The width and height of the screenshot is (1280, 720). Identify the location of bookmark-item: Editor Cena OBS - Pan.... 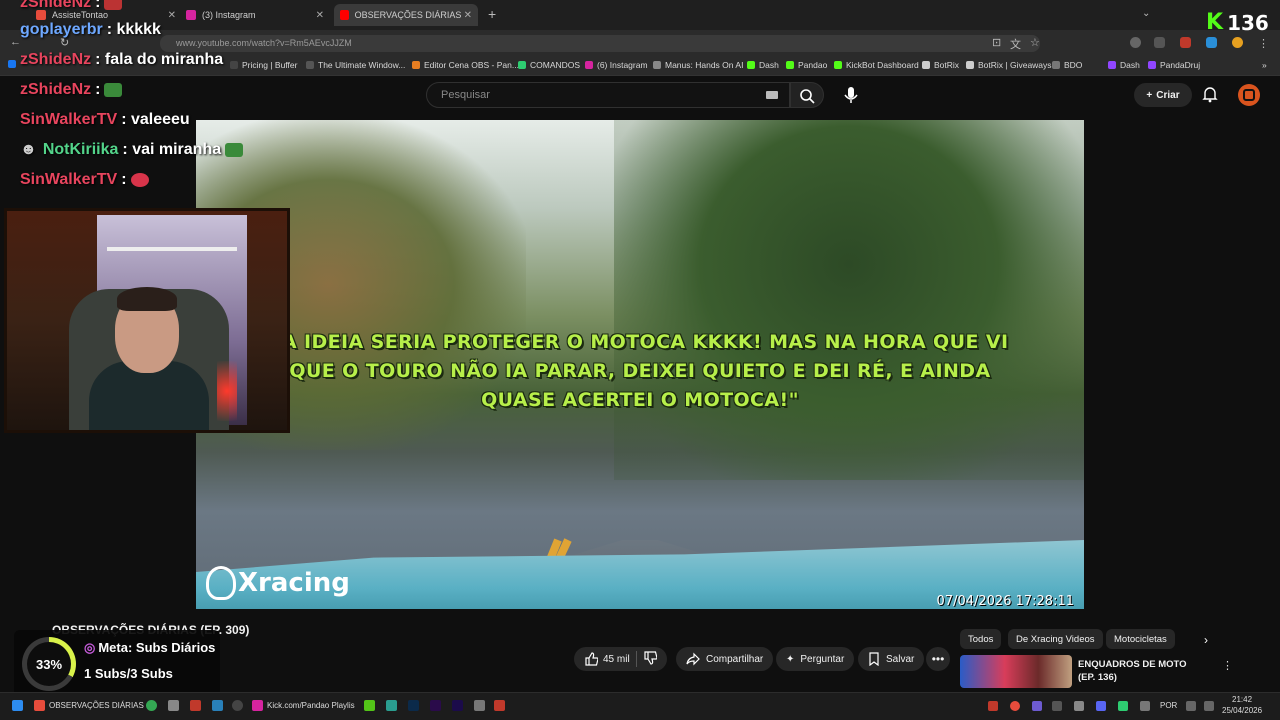
(465, 65).